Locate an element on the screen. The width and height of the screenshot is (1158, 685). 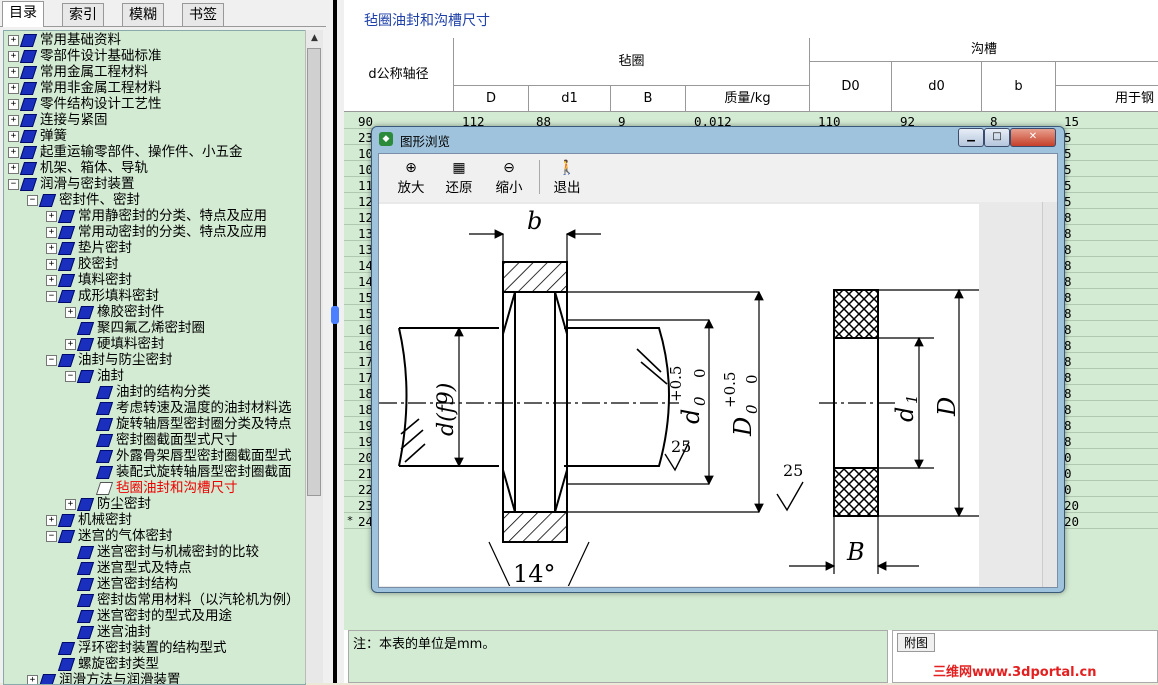
tree-node: +硬填料密封 is located at coordinates (115, 344).